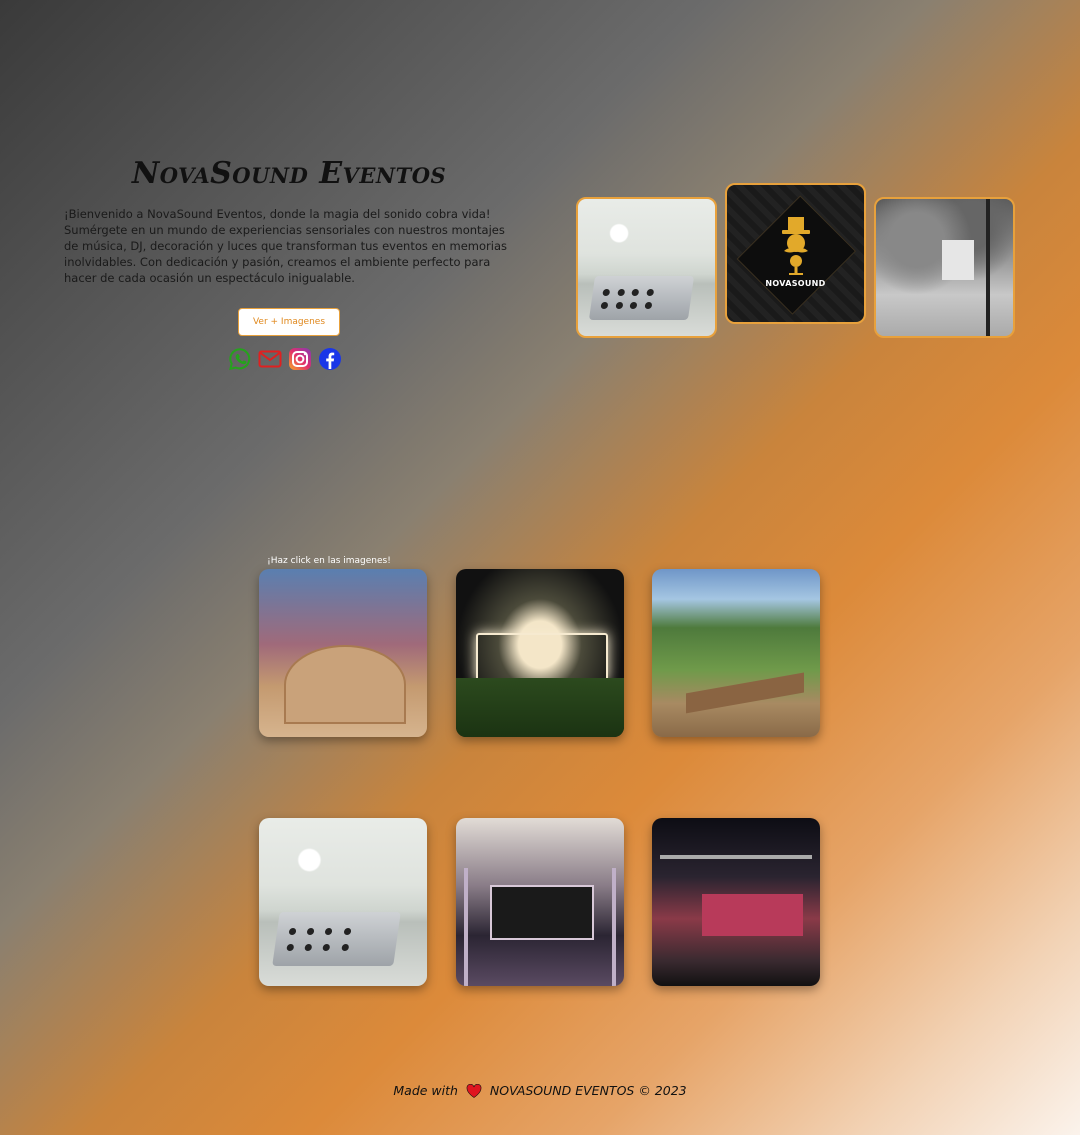 Image resolution: width=1080 pixels, height=1135 pixels. What do you see at coordinates (289, 322) in the screenshot?
I see `more-images-button: Ver + Imagenes` at bounding box center [289, 322].